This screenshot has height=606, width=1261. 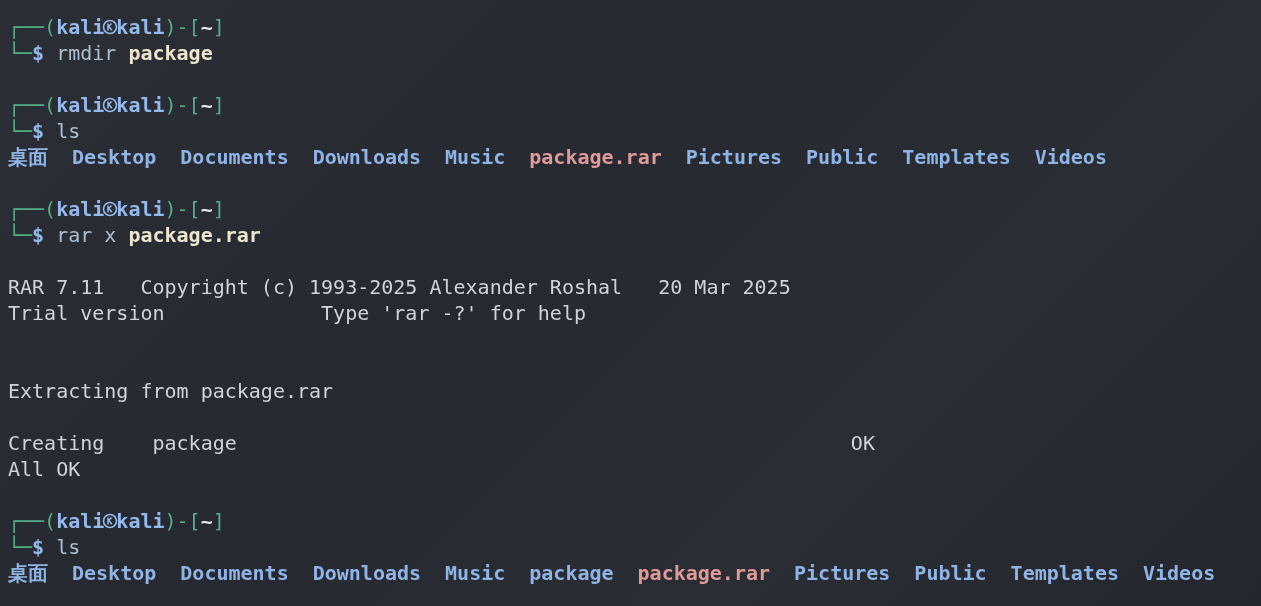 What do you see at coordinates (571, 573) in the screenshot?
I see `file-entry: package` at bounding box center [571, 573].